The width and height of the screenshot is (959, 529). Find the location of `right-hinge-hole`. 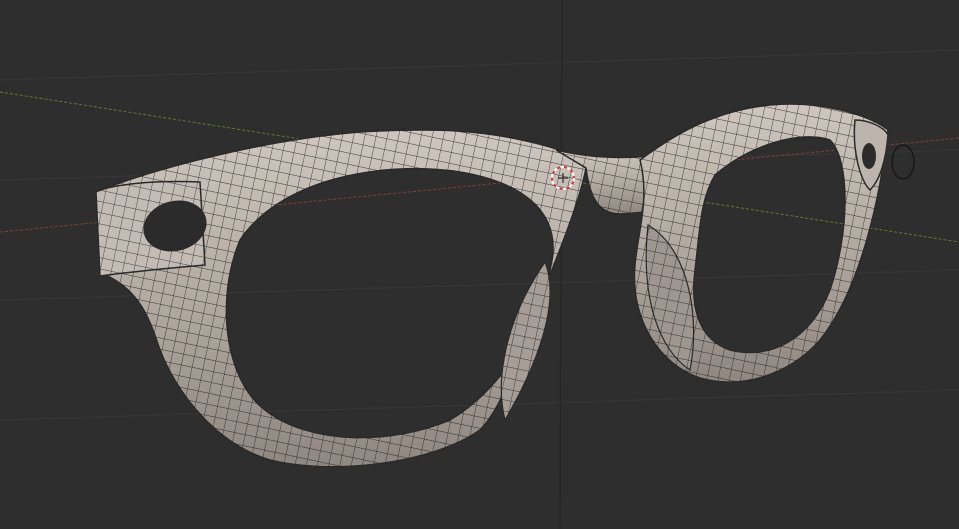

right-hinge-hole is located at coordinates (869, 156).